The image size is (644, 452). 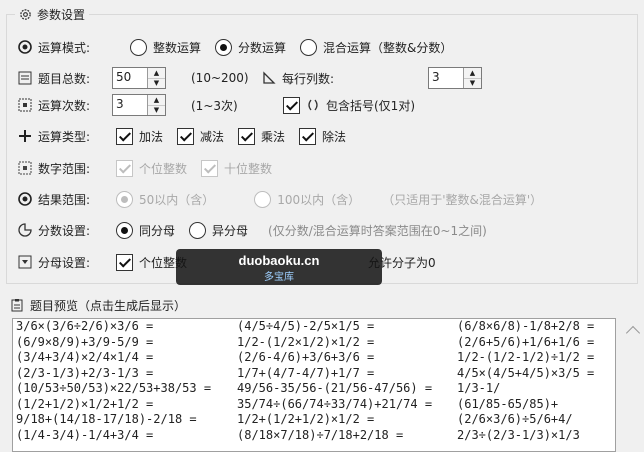 I want to click on num-range-row: 数字范围: 个位整数 十位整数, so click(x=152, y=168).